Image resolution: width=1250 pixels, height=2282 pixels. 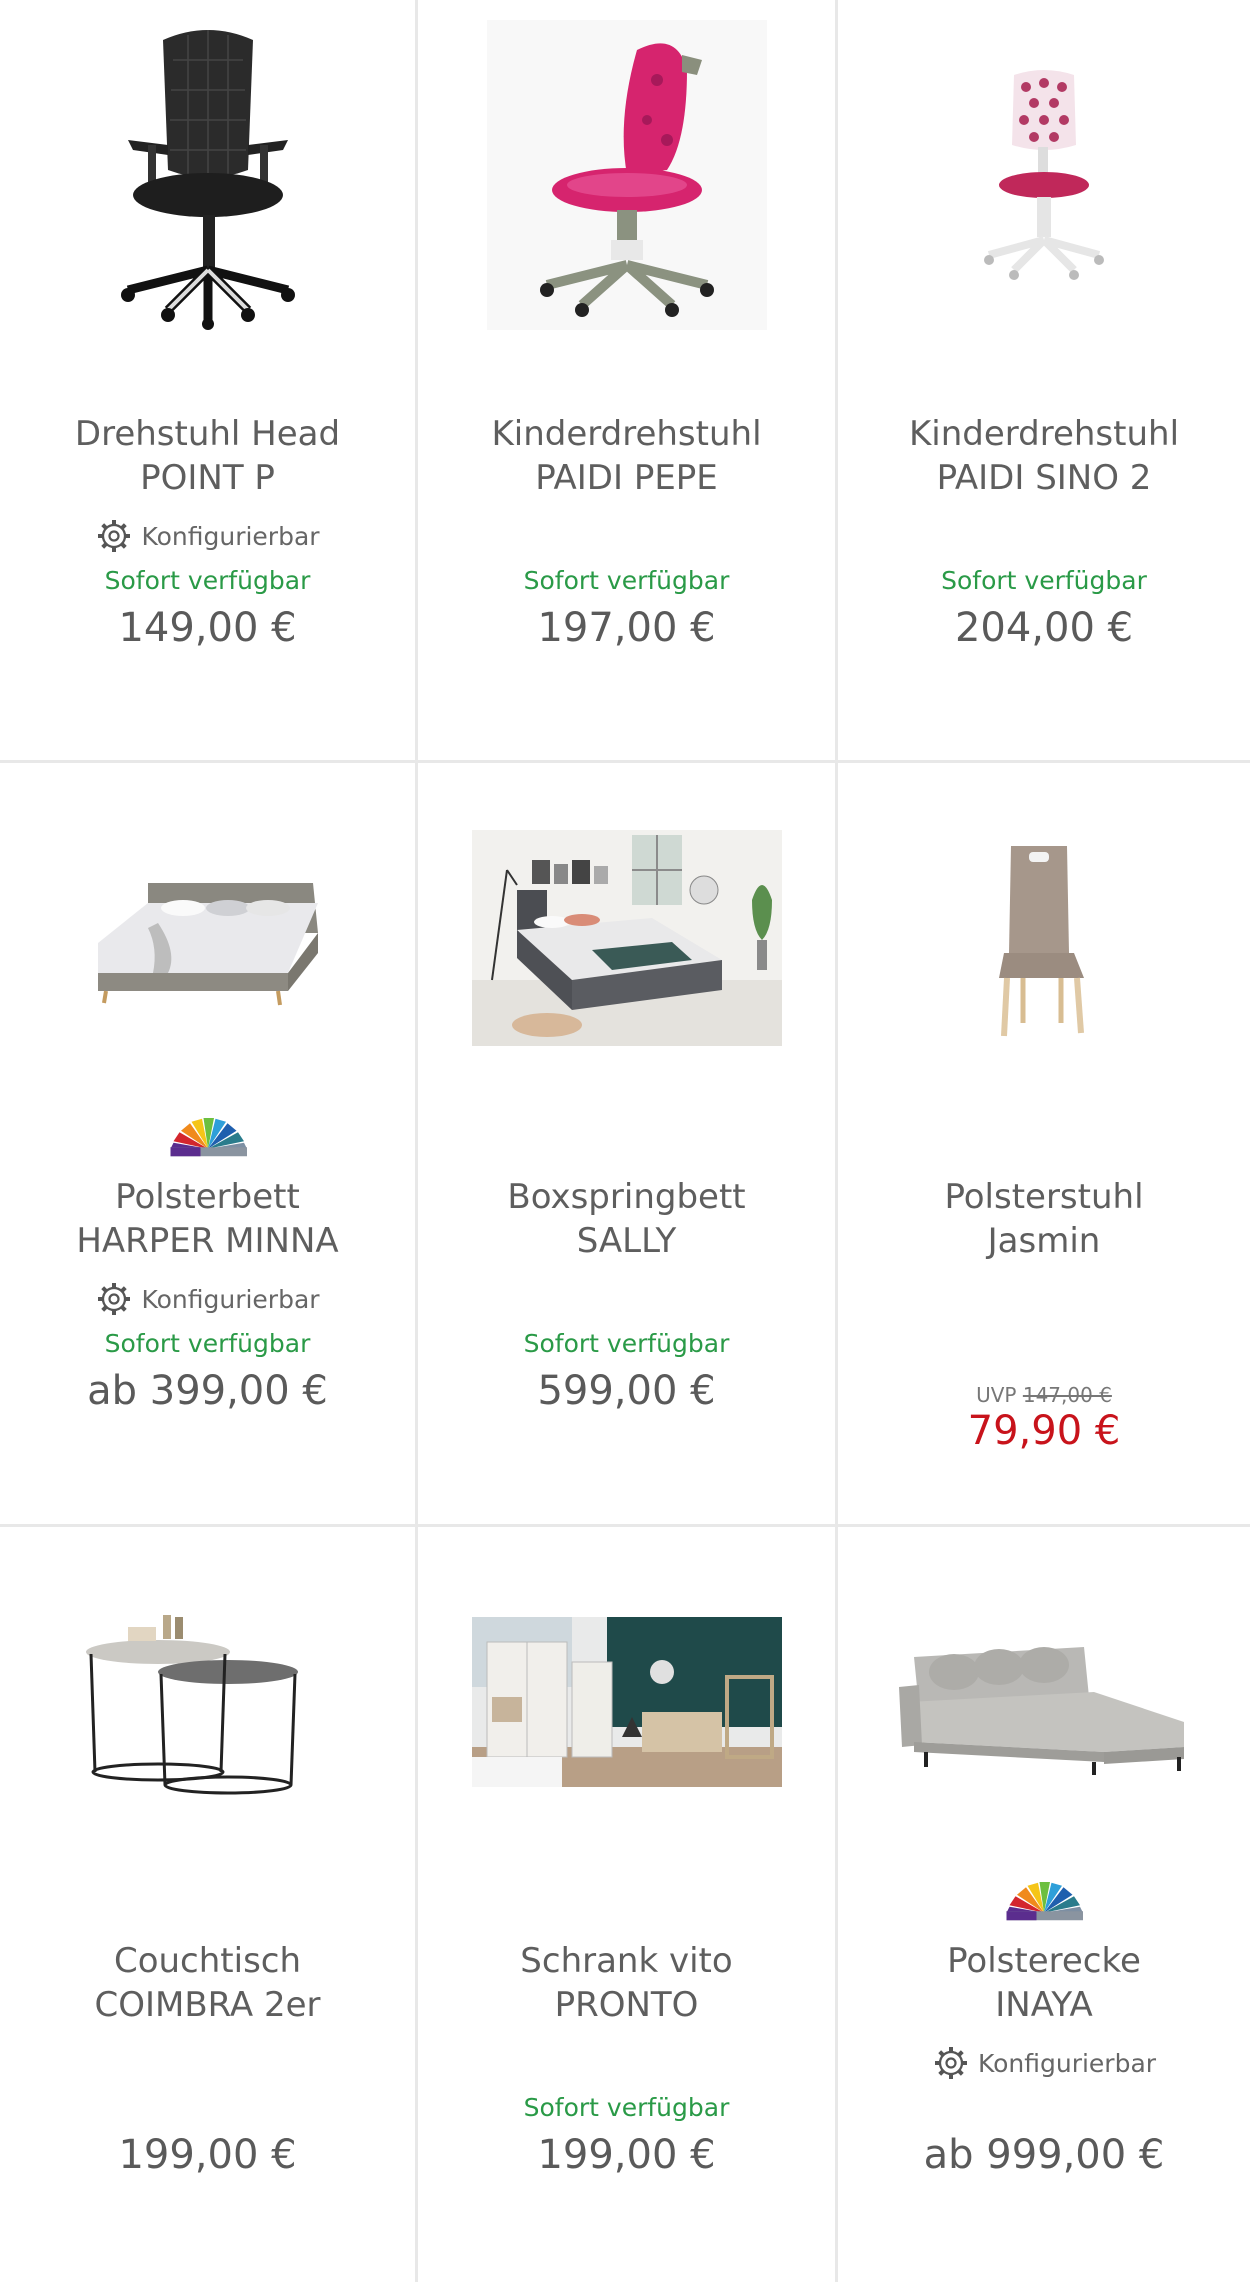 What do you see at coordinates (626, 628) in the screenshot?
I see `product-price: 197,00 €` at bounding box center [626, 628].